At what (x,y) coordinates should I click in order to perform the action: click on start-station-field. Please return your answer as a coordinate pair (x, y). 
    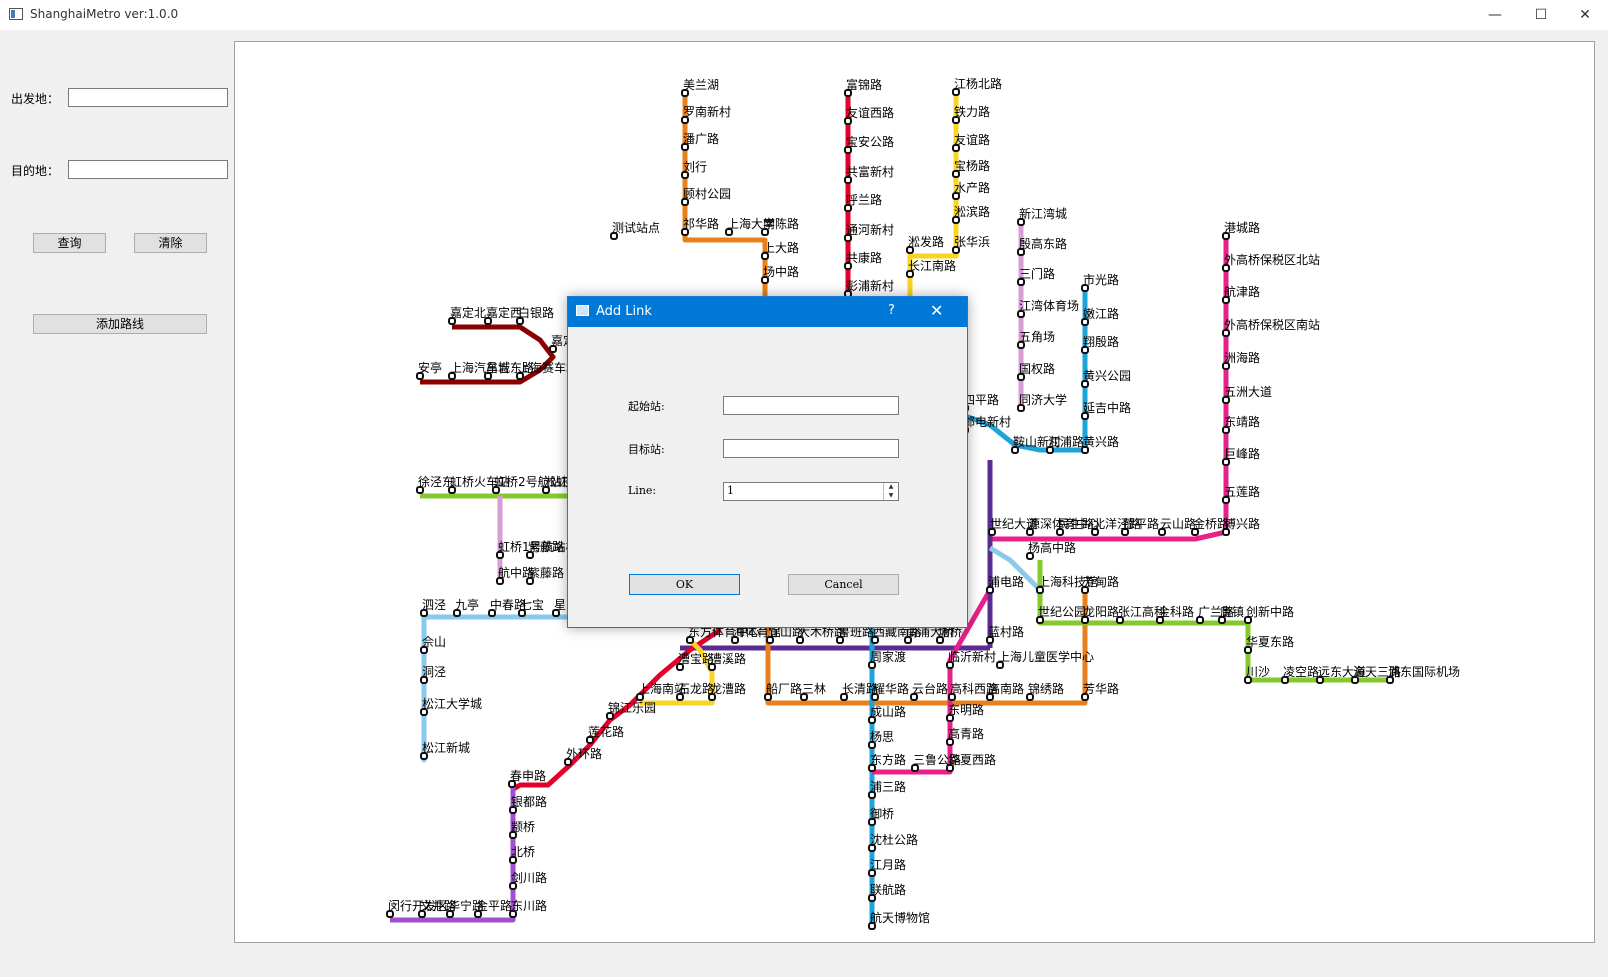
    Looking at the image, I should click on (811, 405).